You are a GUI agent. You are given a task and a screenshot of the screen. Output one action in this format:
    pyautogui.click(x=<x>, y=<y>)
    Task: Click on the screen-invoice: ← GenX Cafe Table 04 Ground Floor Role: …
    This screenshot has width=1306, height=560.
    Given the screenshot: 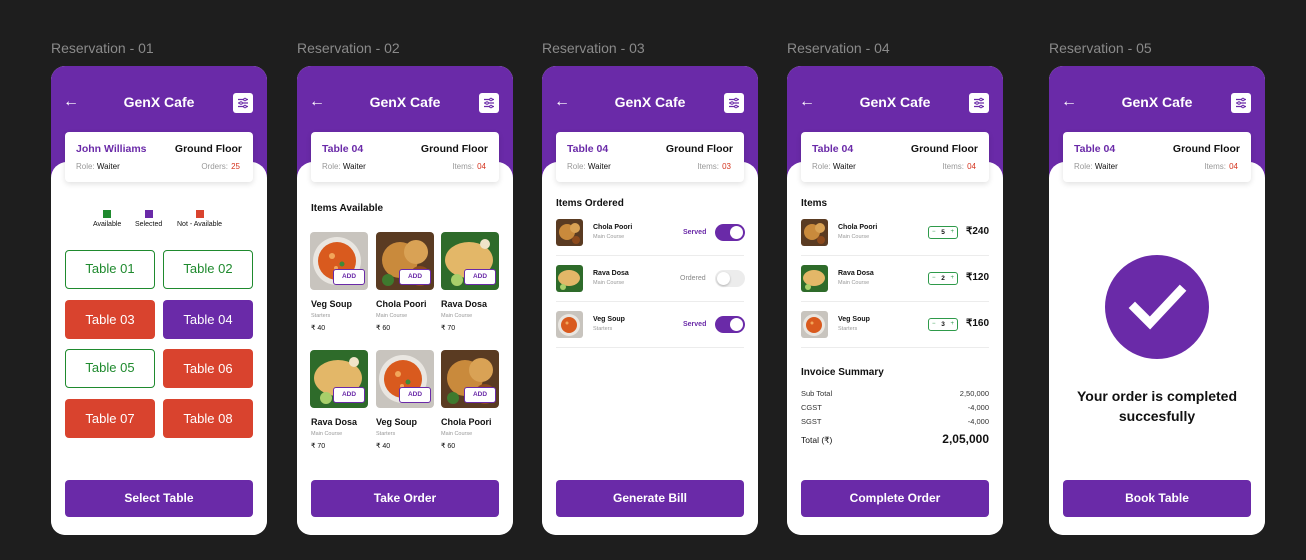 What is the action you would take?
    pyautogui.click(x=895, y=300)
    